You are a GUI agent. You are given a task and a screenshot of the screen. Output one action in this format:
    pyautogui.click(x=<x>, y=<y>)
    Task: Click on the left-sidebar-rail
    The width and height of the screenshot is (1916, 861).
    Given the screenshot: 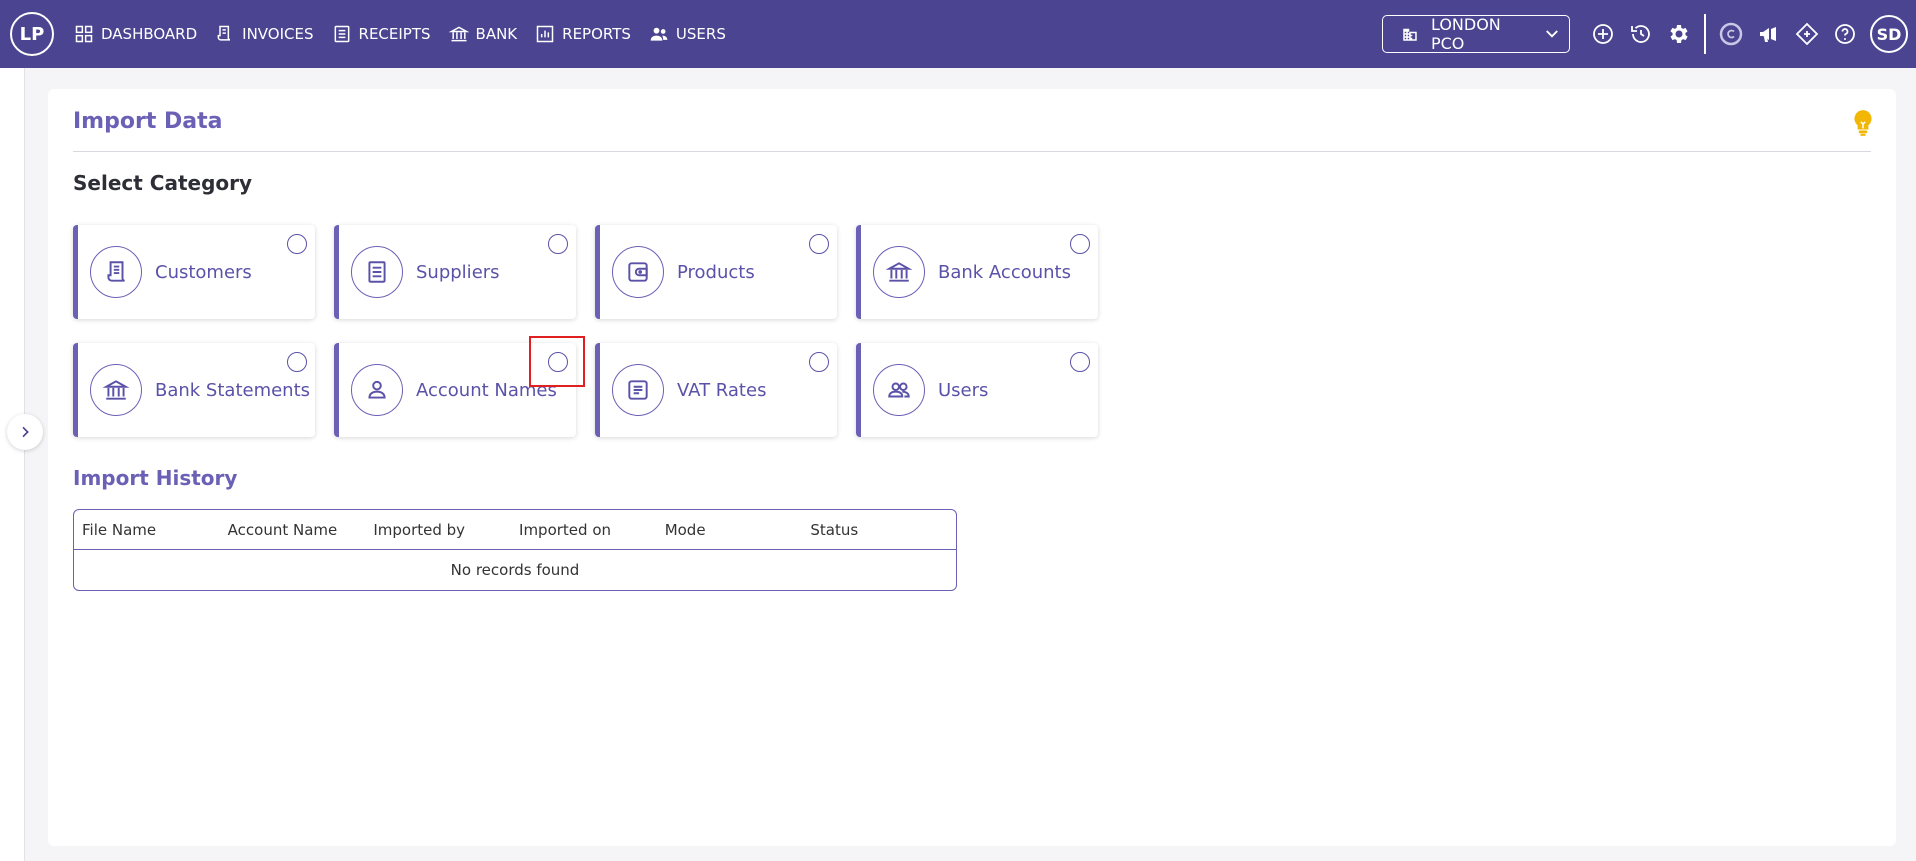 What is the action you would take?
    pyautogui.click(x=12, y=464)
    